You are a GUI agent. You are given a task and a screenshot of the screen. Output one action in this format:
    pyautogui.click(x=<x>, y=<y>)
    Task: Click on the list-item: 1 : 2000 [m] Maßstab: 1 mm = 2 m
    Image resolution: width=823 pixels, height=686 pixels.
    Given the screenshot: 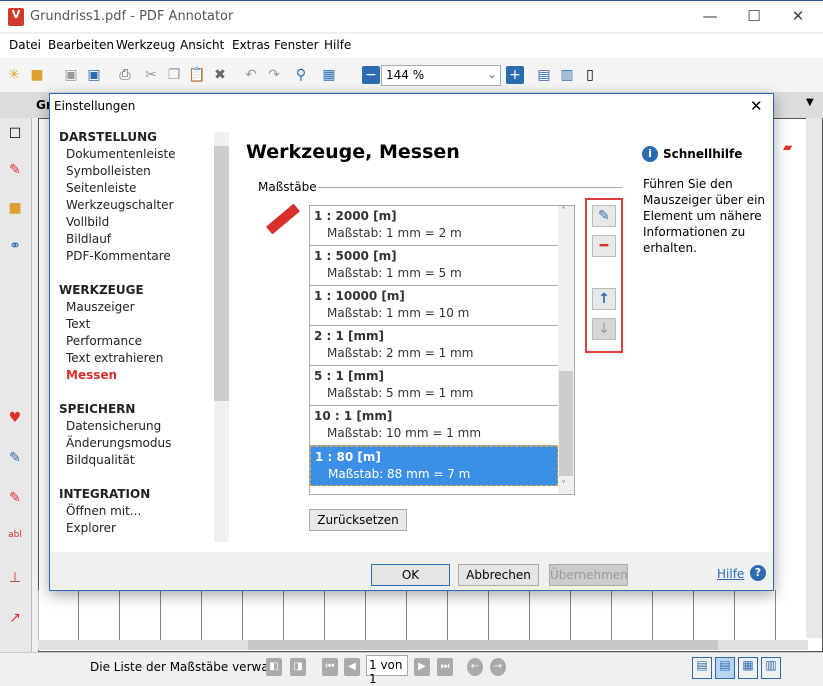 What is the action you would take?
    pyautogui.click(x=434, y=226)
    